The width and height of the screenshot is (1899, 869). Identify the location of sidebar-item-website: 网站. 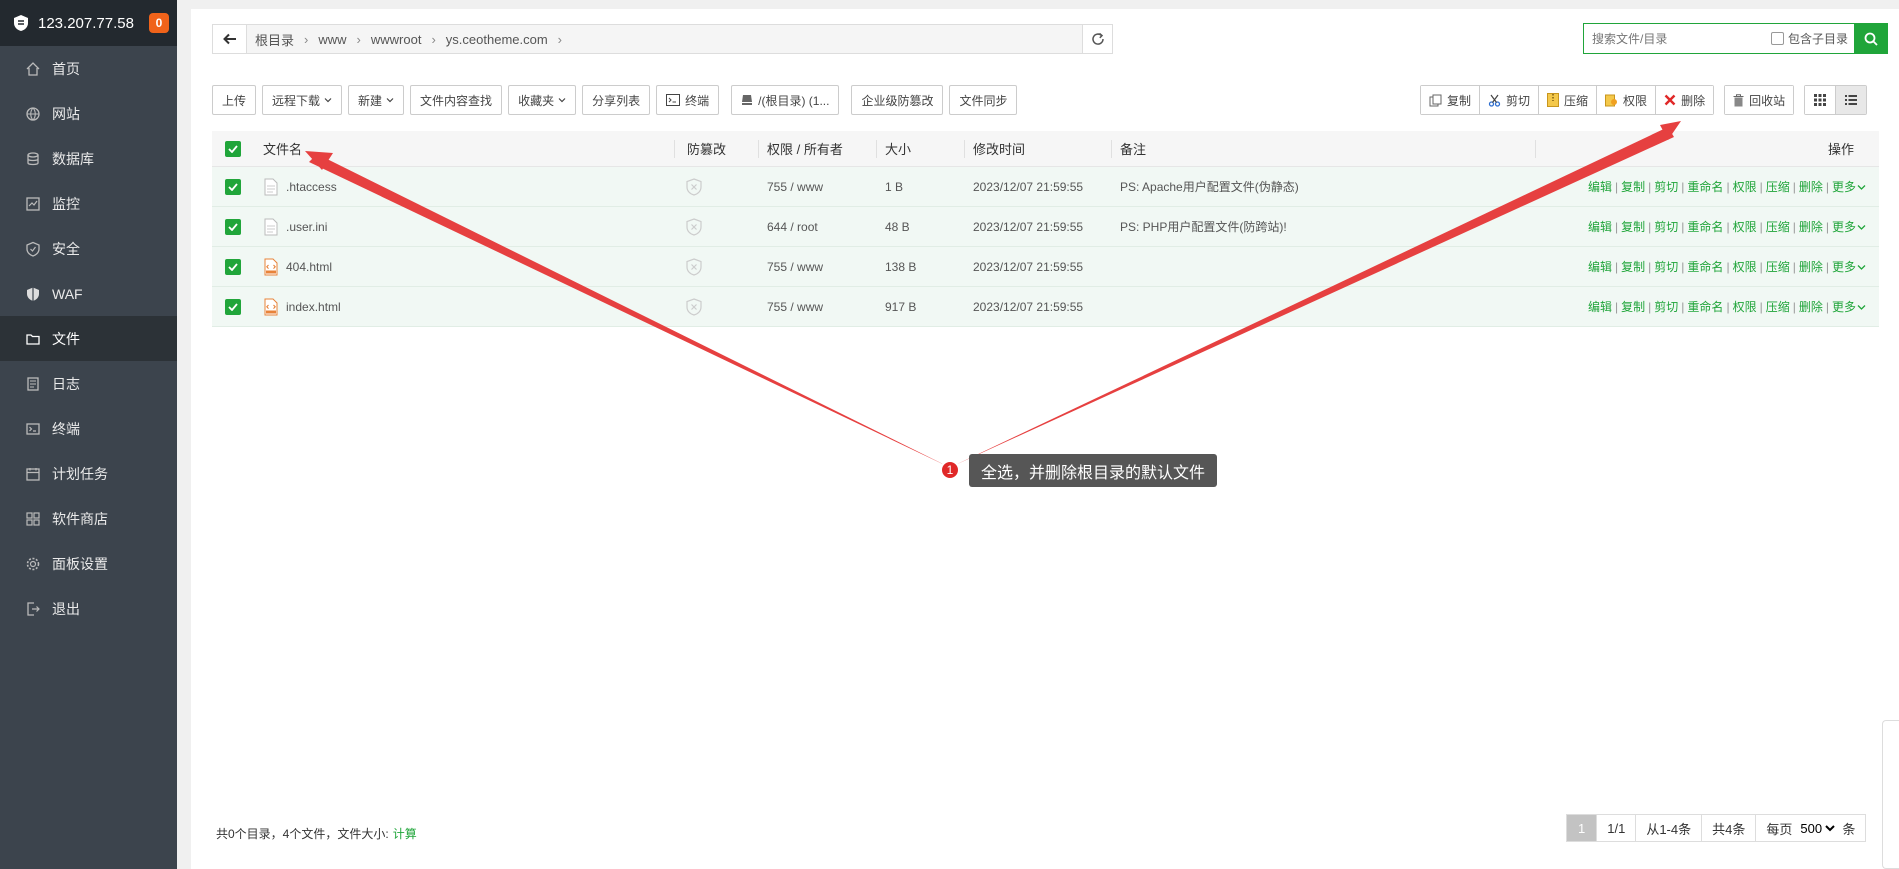
(88, 113).